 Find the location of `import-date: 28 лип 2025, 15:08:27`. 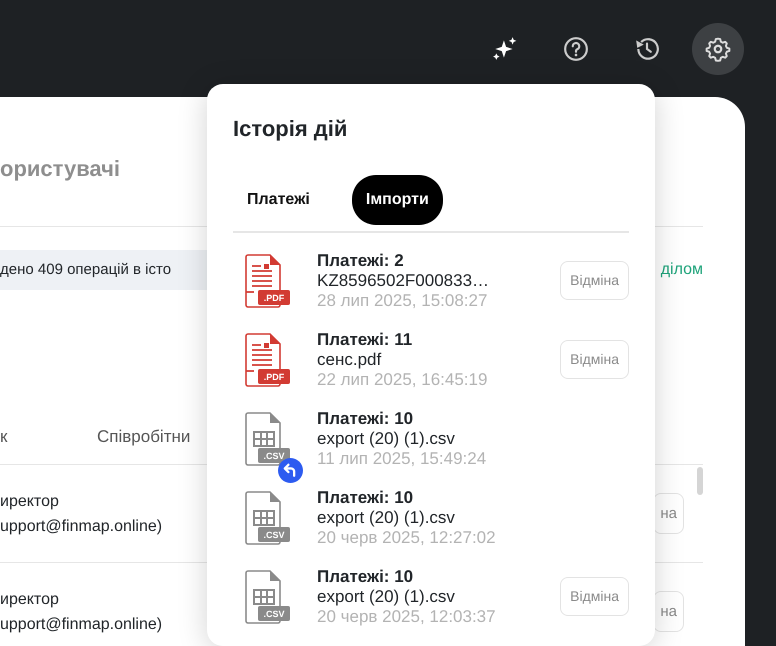

import-date: 28 лип 2025, 15:08:27 is located at coordinates (402, 300).